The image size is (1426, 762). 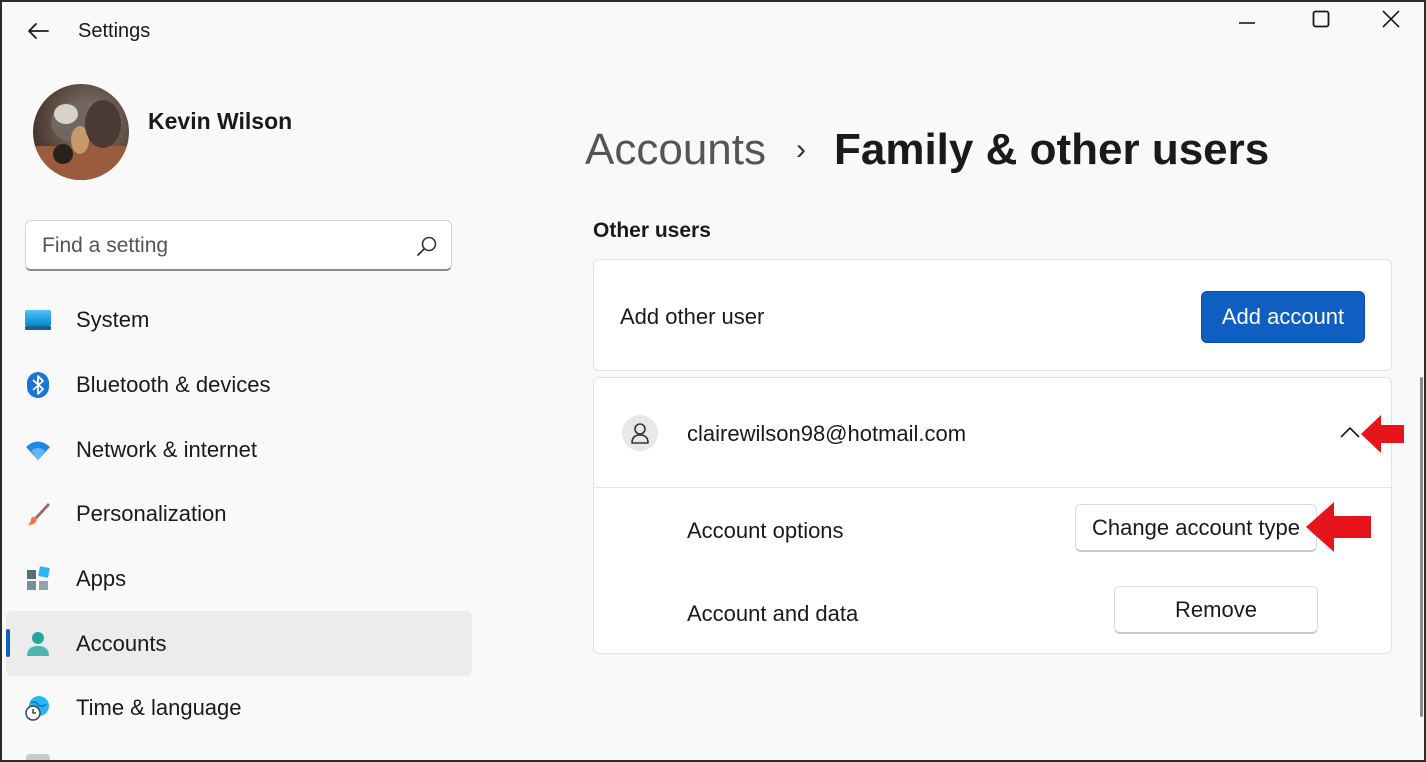 What do you see at coordinates (38, 579) in the screenshot?
I see `apps-icon` at bounding box center [38, 579].